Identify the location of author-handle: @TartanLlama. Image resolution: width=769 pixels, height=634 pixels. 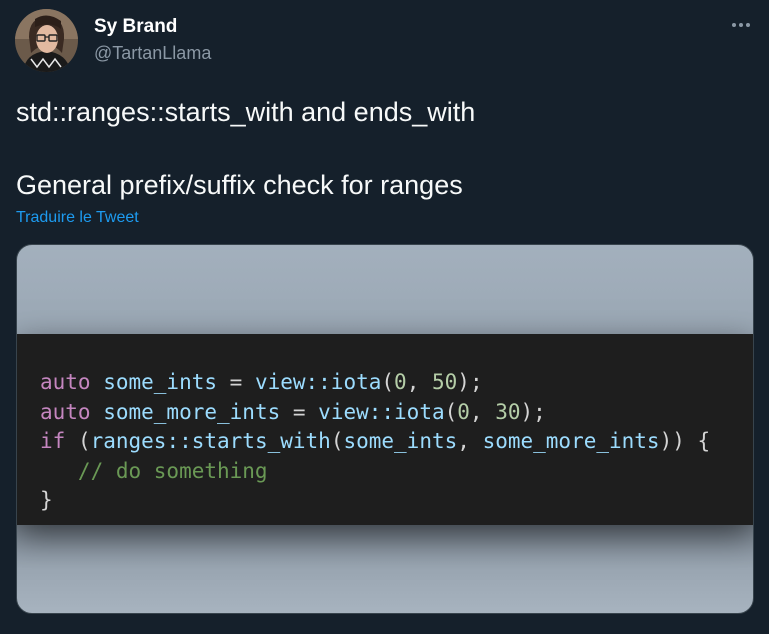
(152, 53).